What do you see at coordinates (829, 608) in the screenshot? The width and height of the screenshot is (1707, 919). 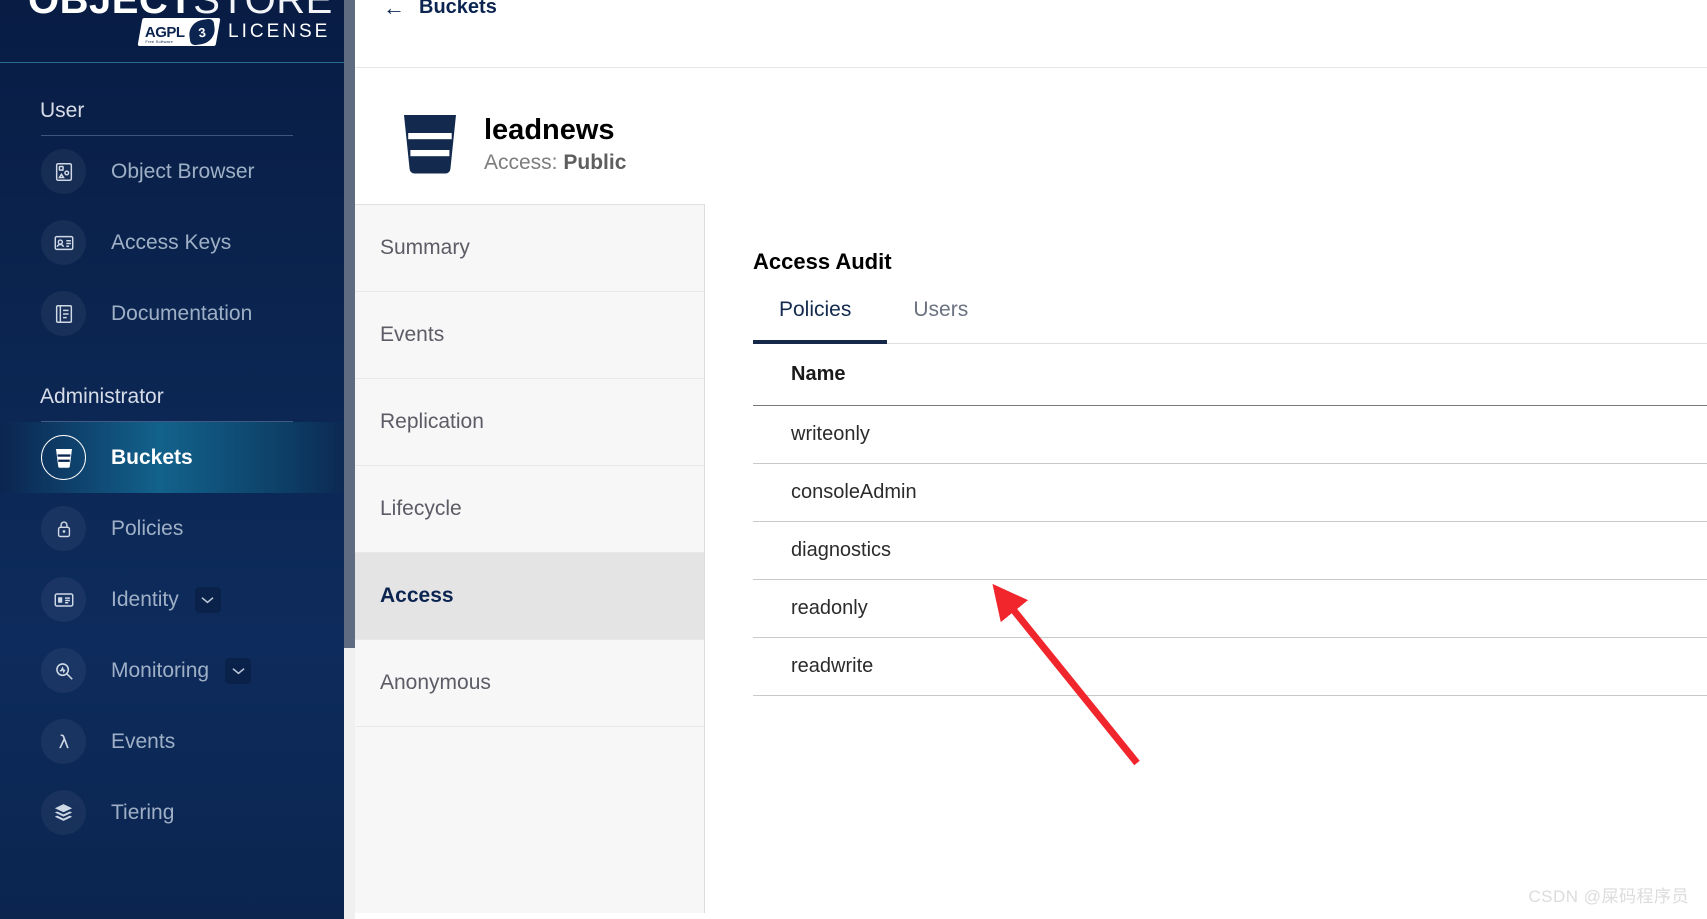 I see `cell-name: readonly` at bounding box center [829, 608].